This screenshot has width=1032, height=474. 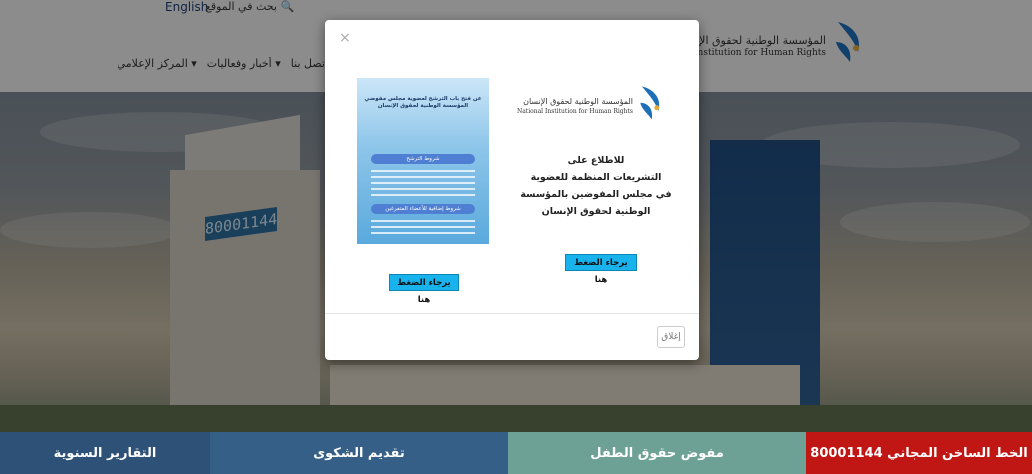 I want to click on poster-link-button: يرجاء الضغط هنا, so click(x=424, y=289).